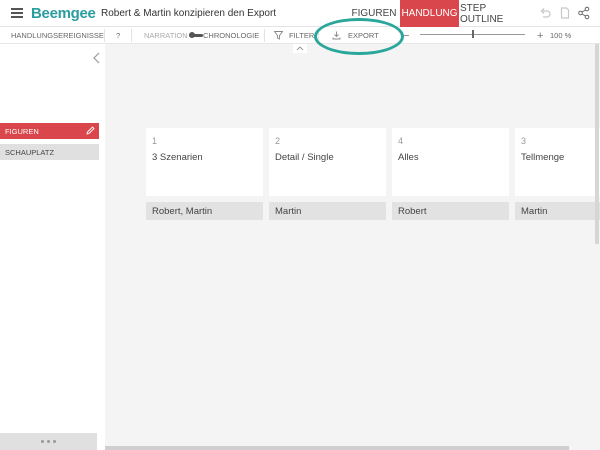 This screenshot has height=450, width=600. Describe the element at coordinates (524, 141) in the screenshot. I see `event-number: 3` at that location.